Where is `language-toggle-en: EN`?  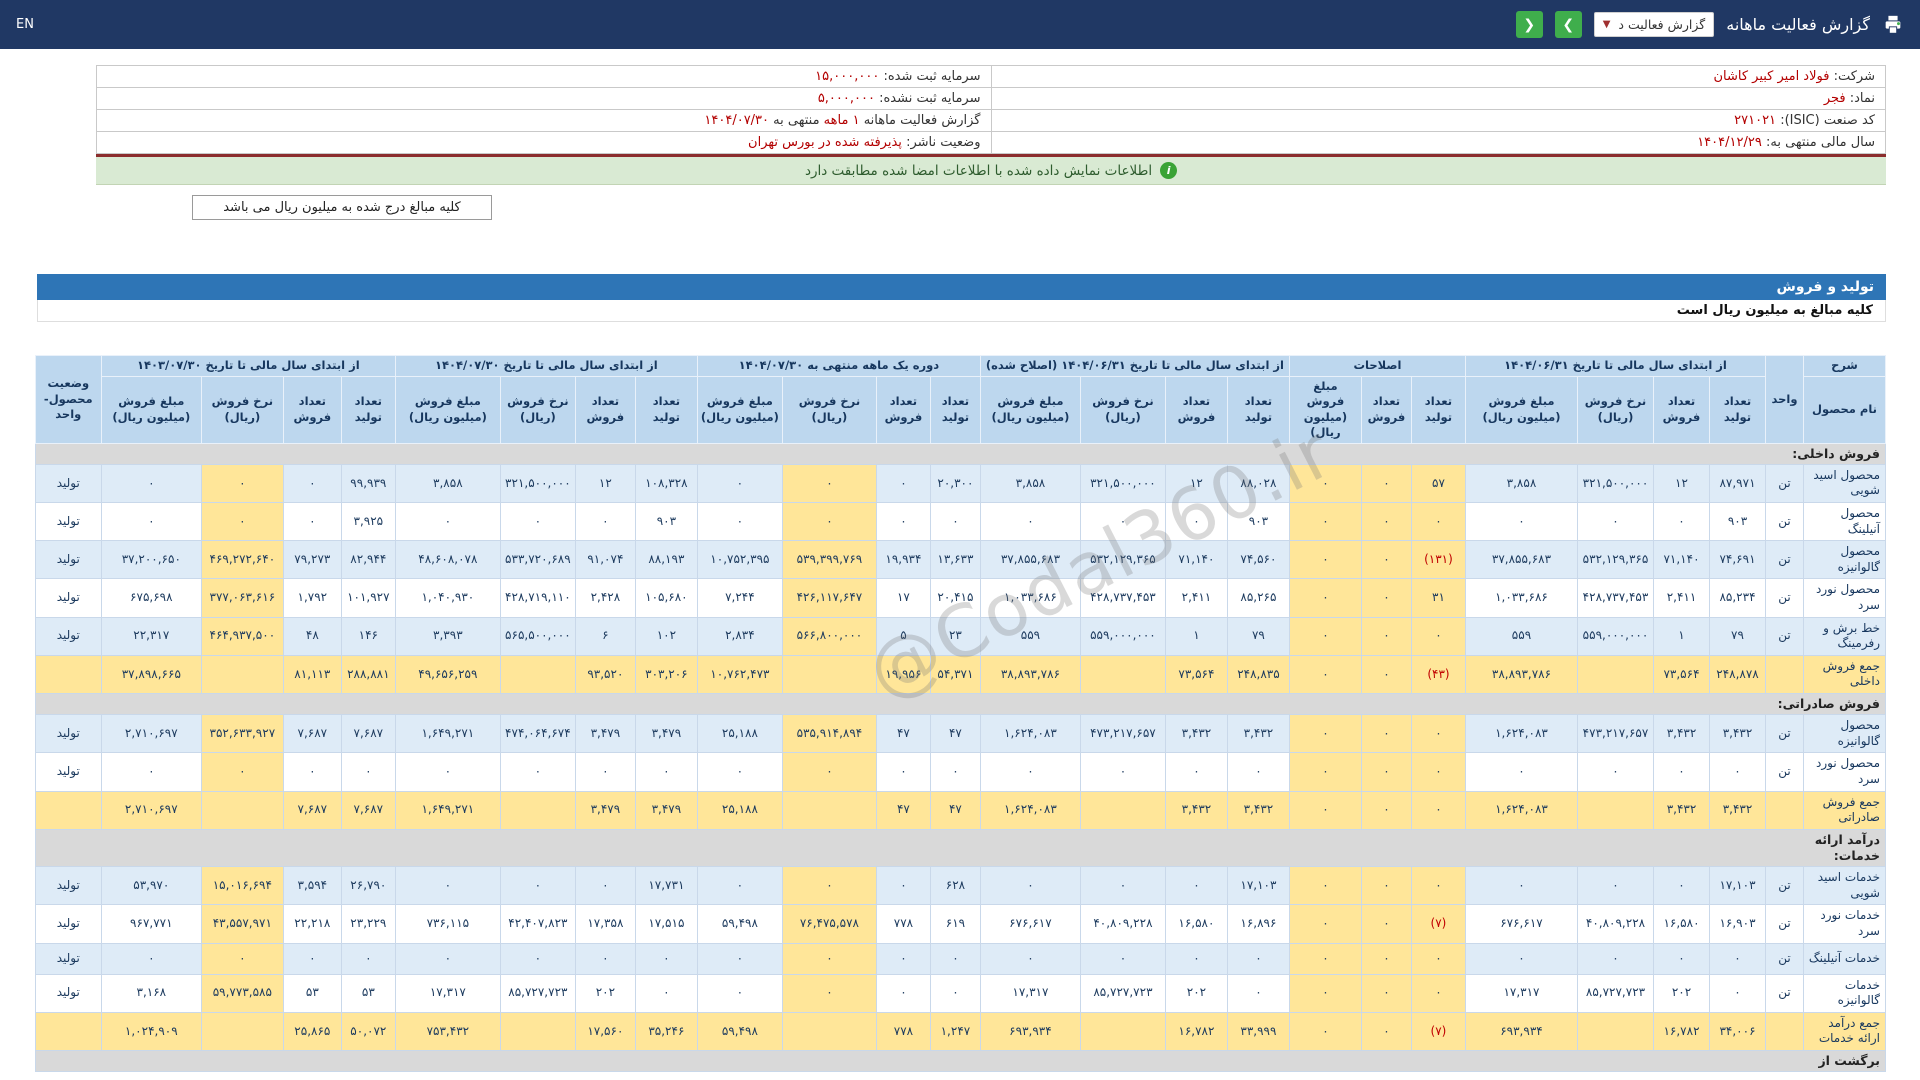
language-toggle-en: EN is located at coordinates (25, 24).